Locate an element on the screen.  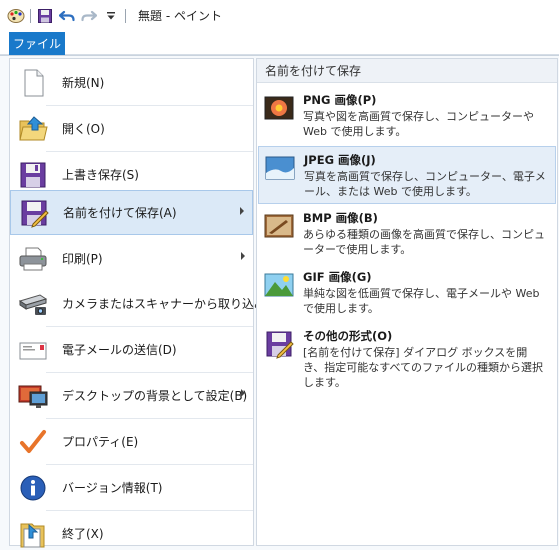
checkmark-icon is located at coordinates (33, 442).